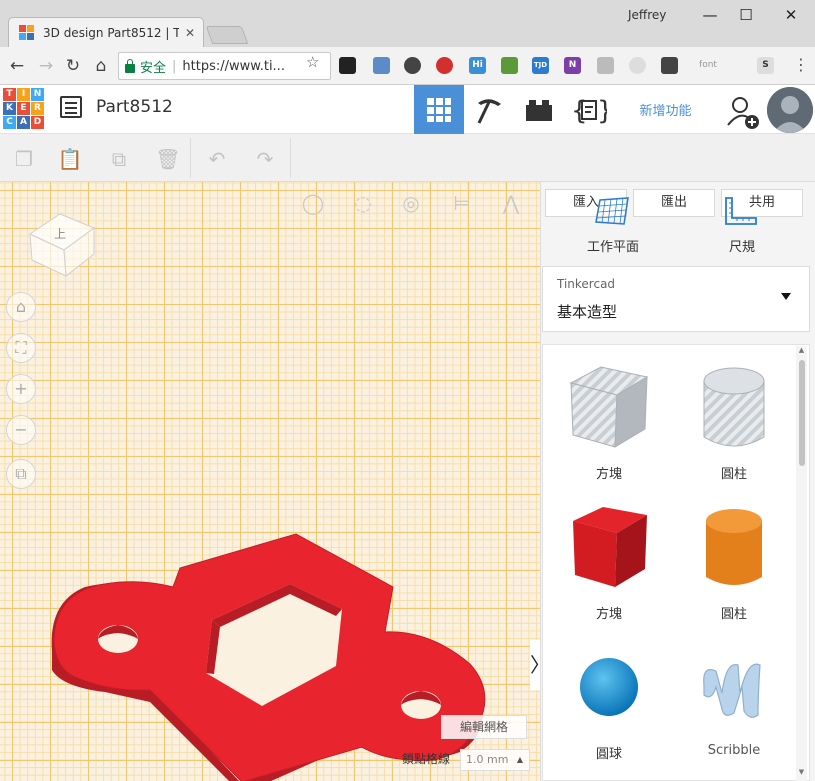 This screenshot has width=815, height=781. I want to click on extension-3-icon, so click(412, 65).